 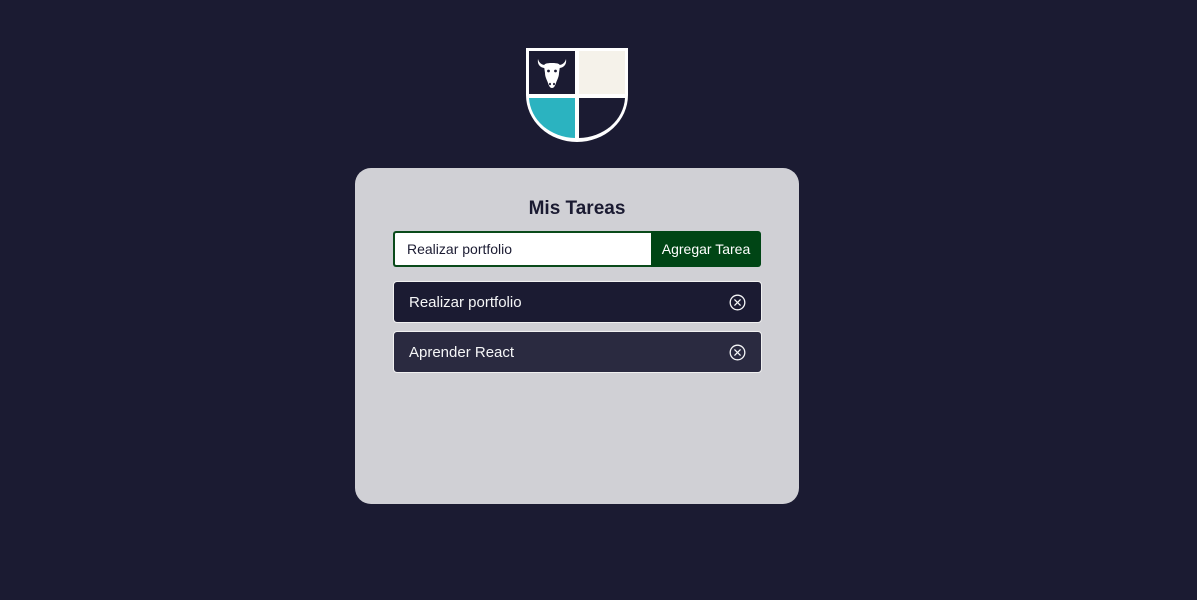 I want to click on task-list: Realizar portfolio Aprender React, so click(x=577, y=331).